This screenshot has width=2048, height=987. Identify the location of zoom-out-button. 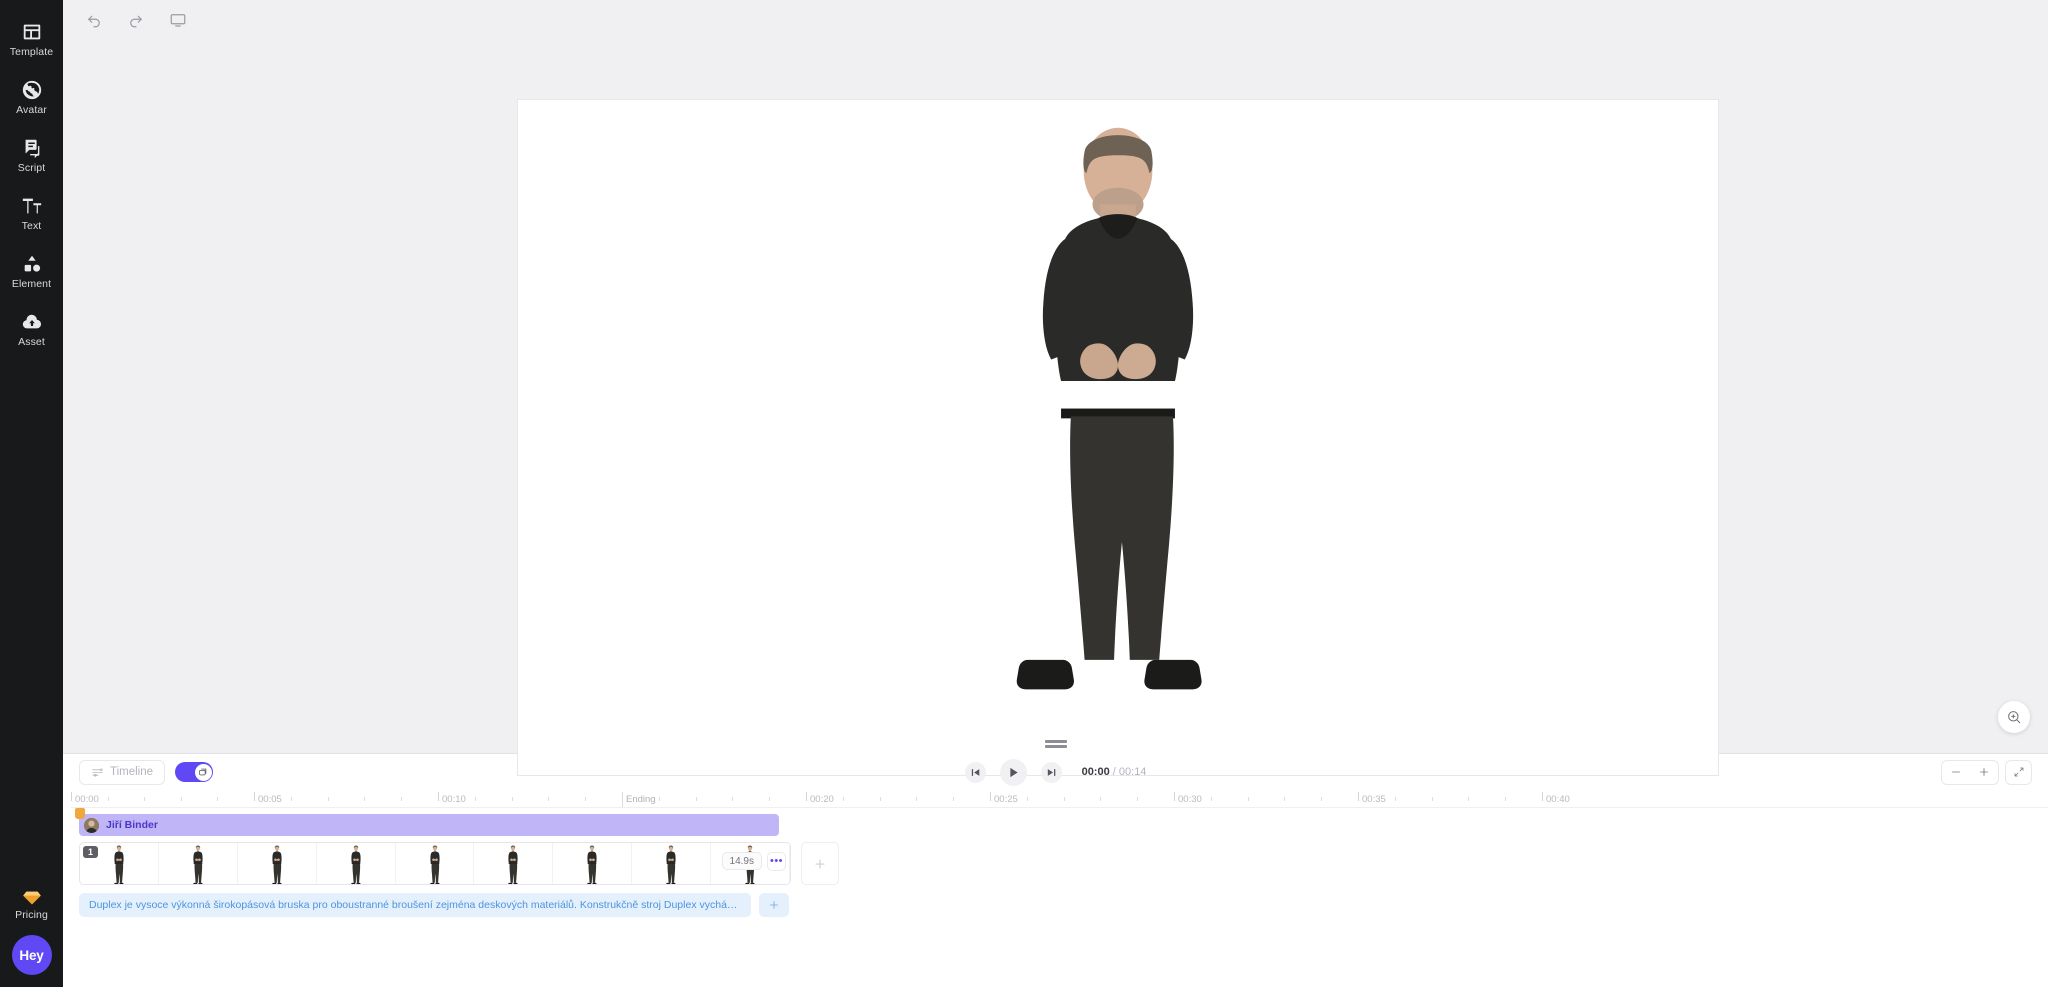
(1956, 772).